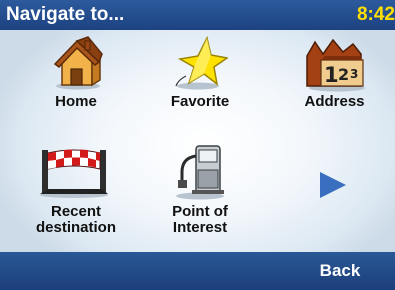 This screenshot has width=395, height=290. Describe the element at coordinates (343, 74) in the screenshot. I see `address-digit-2: 2` at that location.